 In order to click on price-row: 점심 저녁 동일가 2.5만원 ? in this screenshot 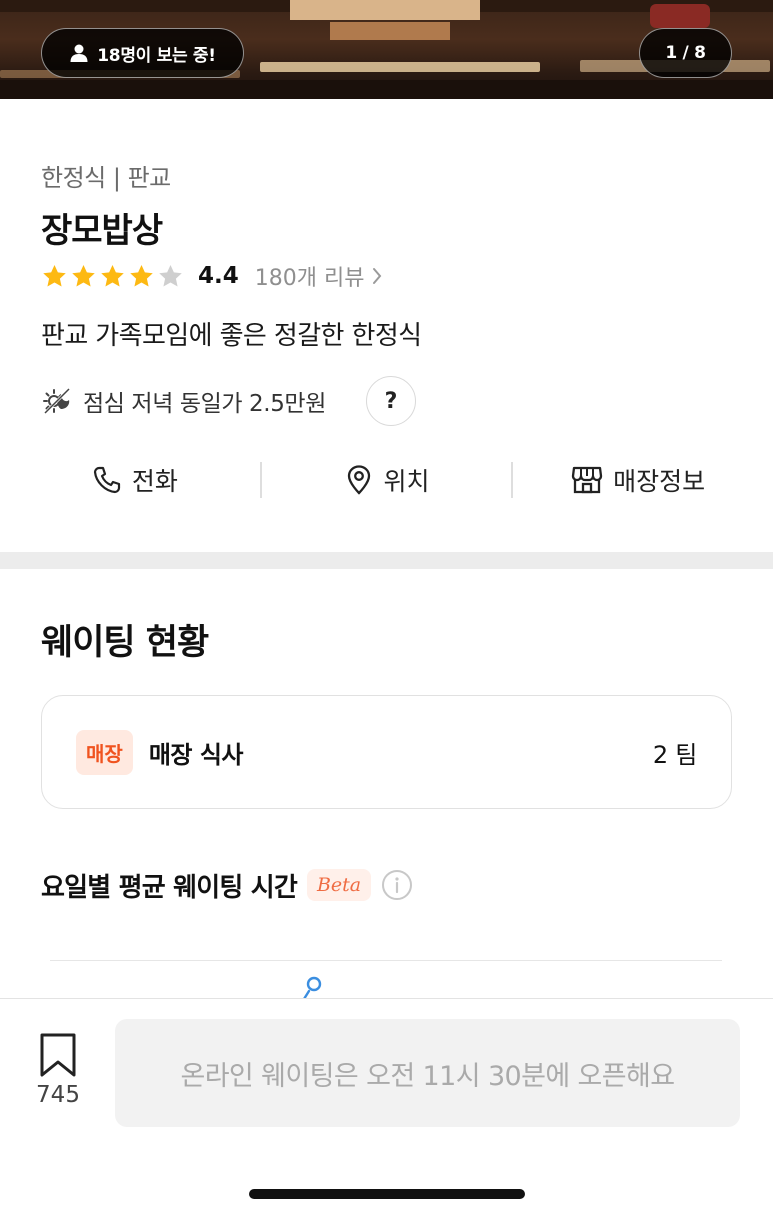, I will do `click(228, 401)`.